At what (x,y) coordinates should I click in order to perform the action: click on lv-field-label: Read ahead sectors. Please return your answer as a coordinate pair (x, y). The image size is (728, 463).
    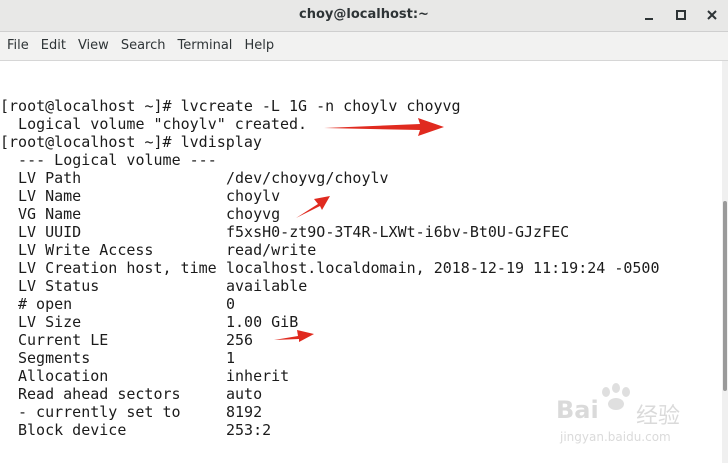
    Looking at the image, I should click on (99, 394).